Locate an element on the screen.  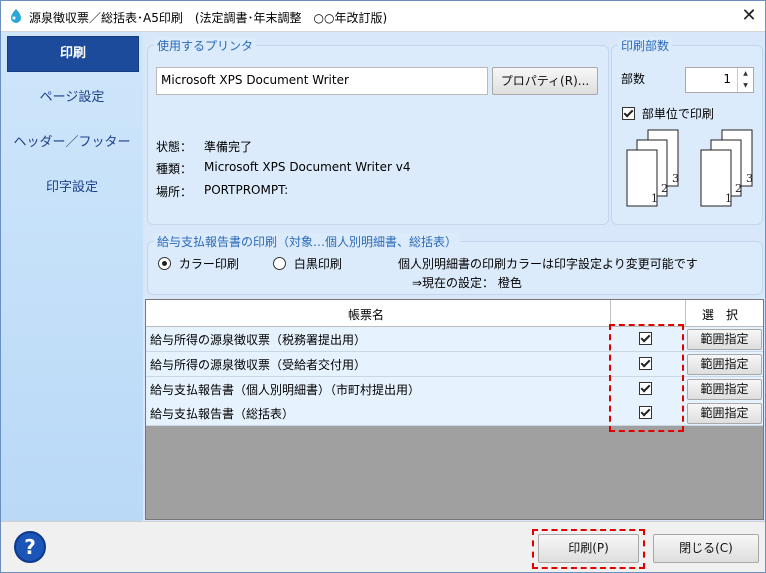
radio-unselected-icon is located at coordinates (279, 263).